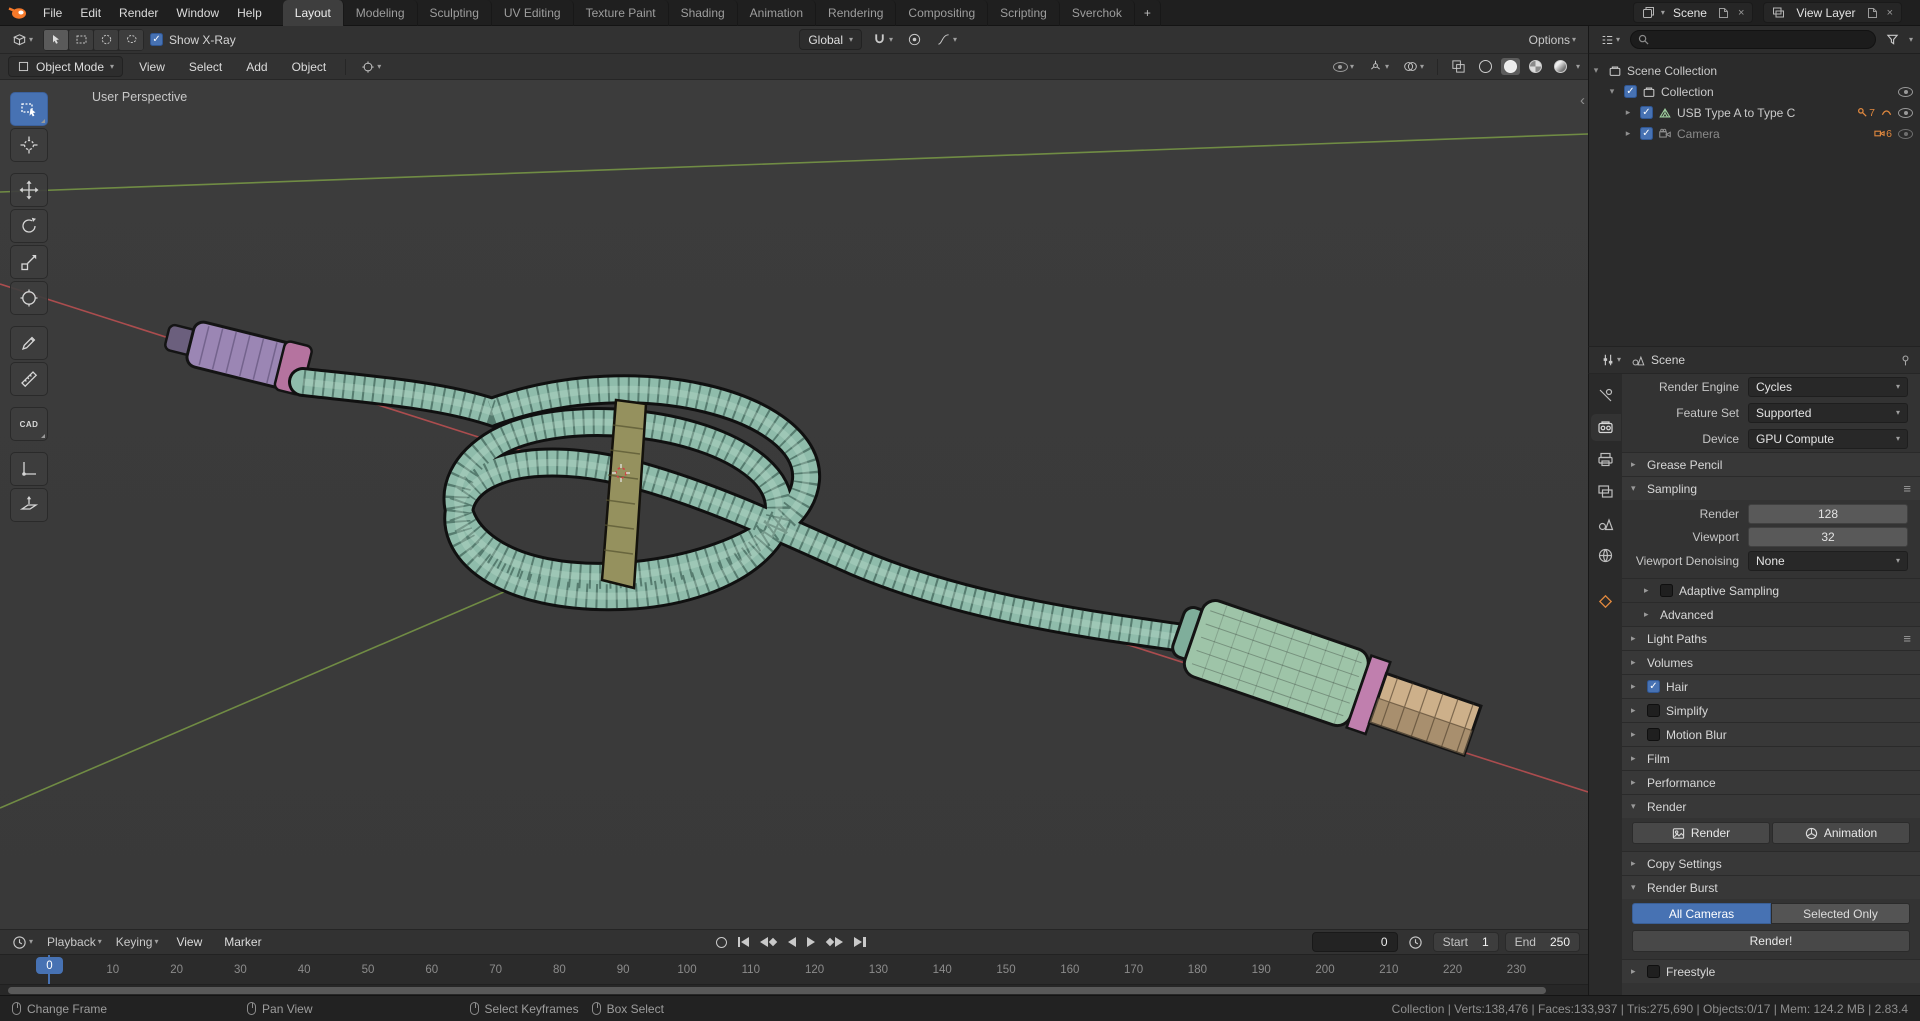 The width and height of the screenshot is (1920, 1021). I want to click on outliner-row-scene-collection: ▾ Scene Collection, so click(1754, 70).